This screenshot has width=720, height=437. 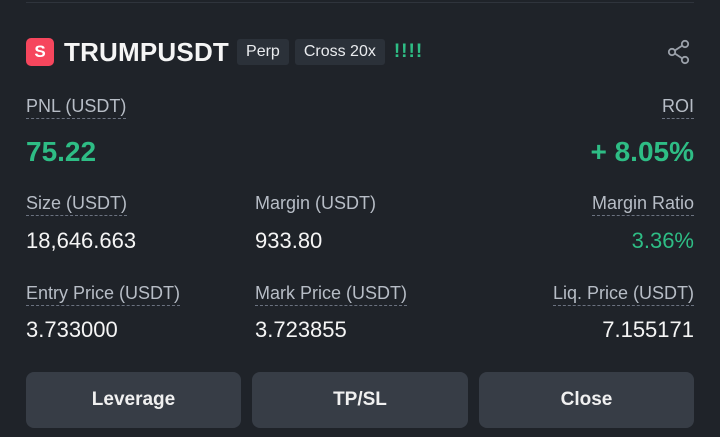 I want to click on mark-price-label: Mark Price (USDT), so click(x=331, y=294).